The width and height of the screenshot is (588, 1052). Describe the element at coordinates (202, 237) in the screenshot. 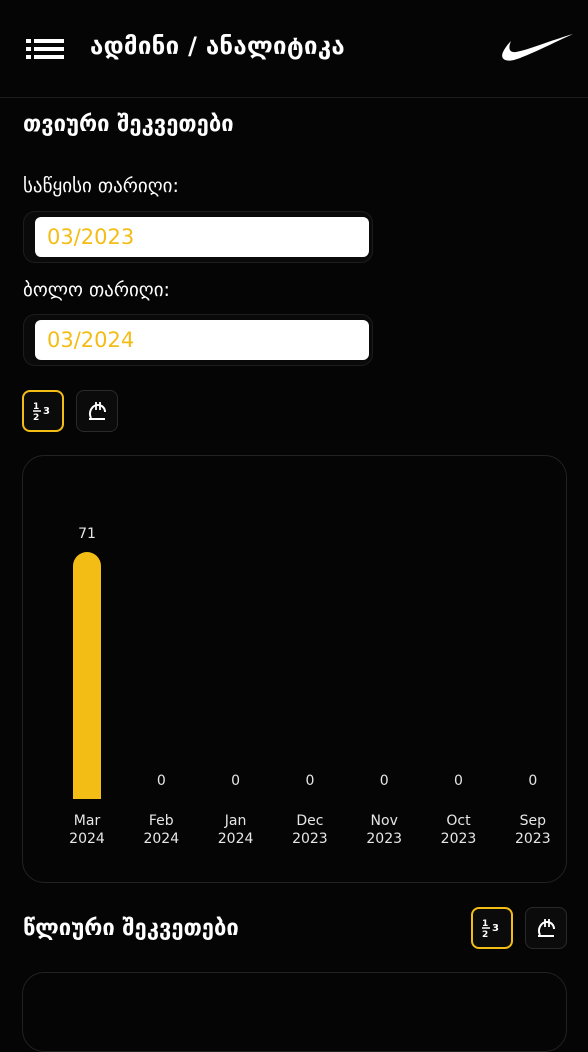

I see `start-date-input` at that location.